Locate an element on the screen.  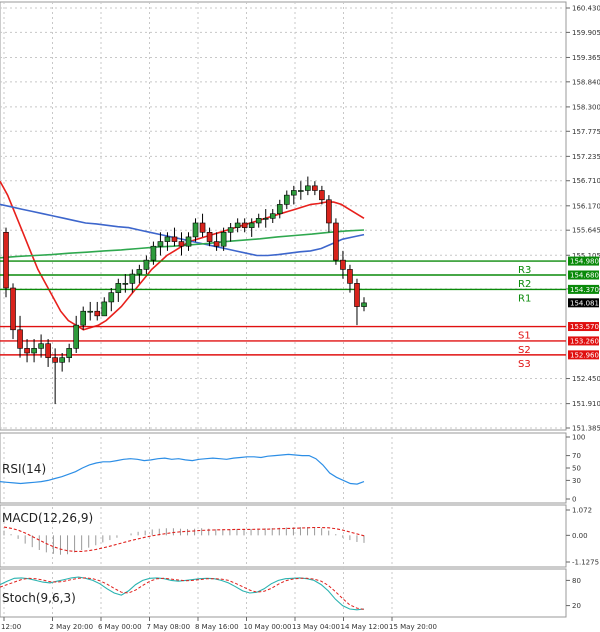
pivot-label: R3 is located at coordinates (524, 270).